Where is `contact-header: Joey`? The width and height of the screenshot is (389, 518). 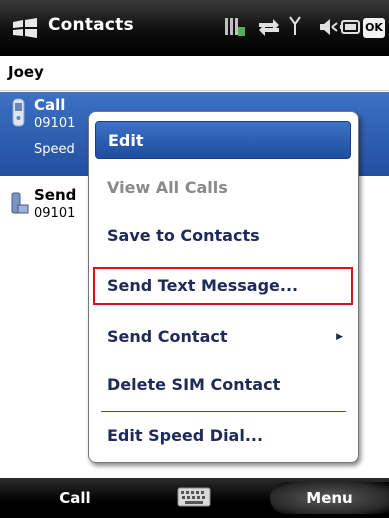
contact-header: Joey is located at coordinates (194, 73).